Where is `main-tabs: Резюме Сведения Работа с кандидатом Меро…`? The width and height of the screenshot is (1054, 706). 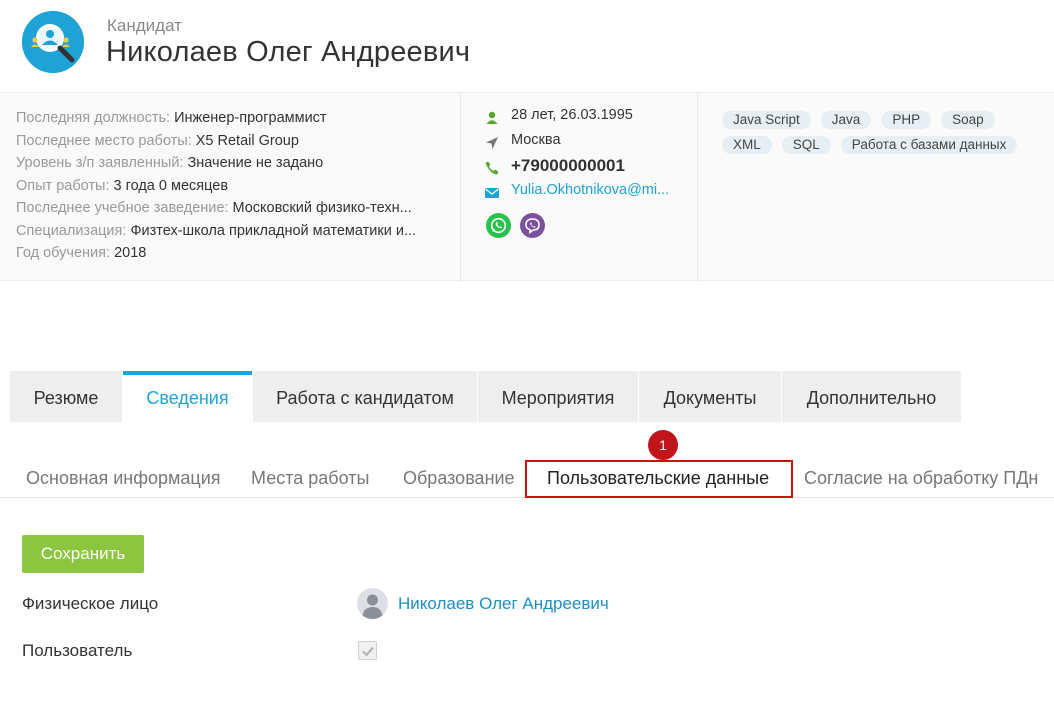
main-tabs: Резюме Сведения Работа с кандидатом Меро… is located at coordinates (486, 396).